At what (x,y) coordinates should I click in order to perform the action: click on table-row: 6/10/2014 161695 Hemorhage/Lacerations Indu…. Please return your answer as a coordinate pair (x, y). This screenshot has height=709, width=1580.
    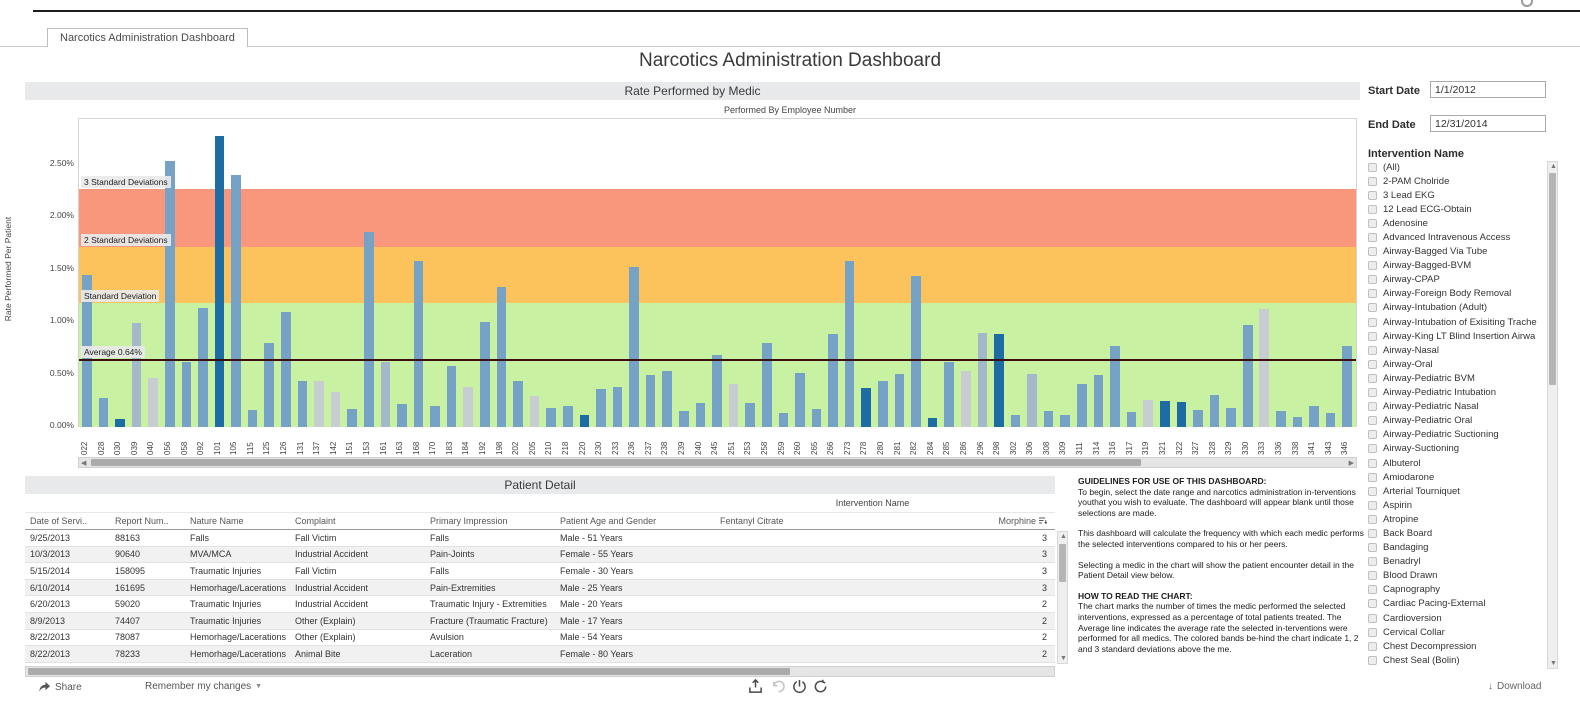
    Looking at the image, I should click on (540, 588).